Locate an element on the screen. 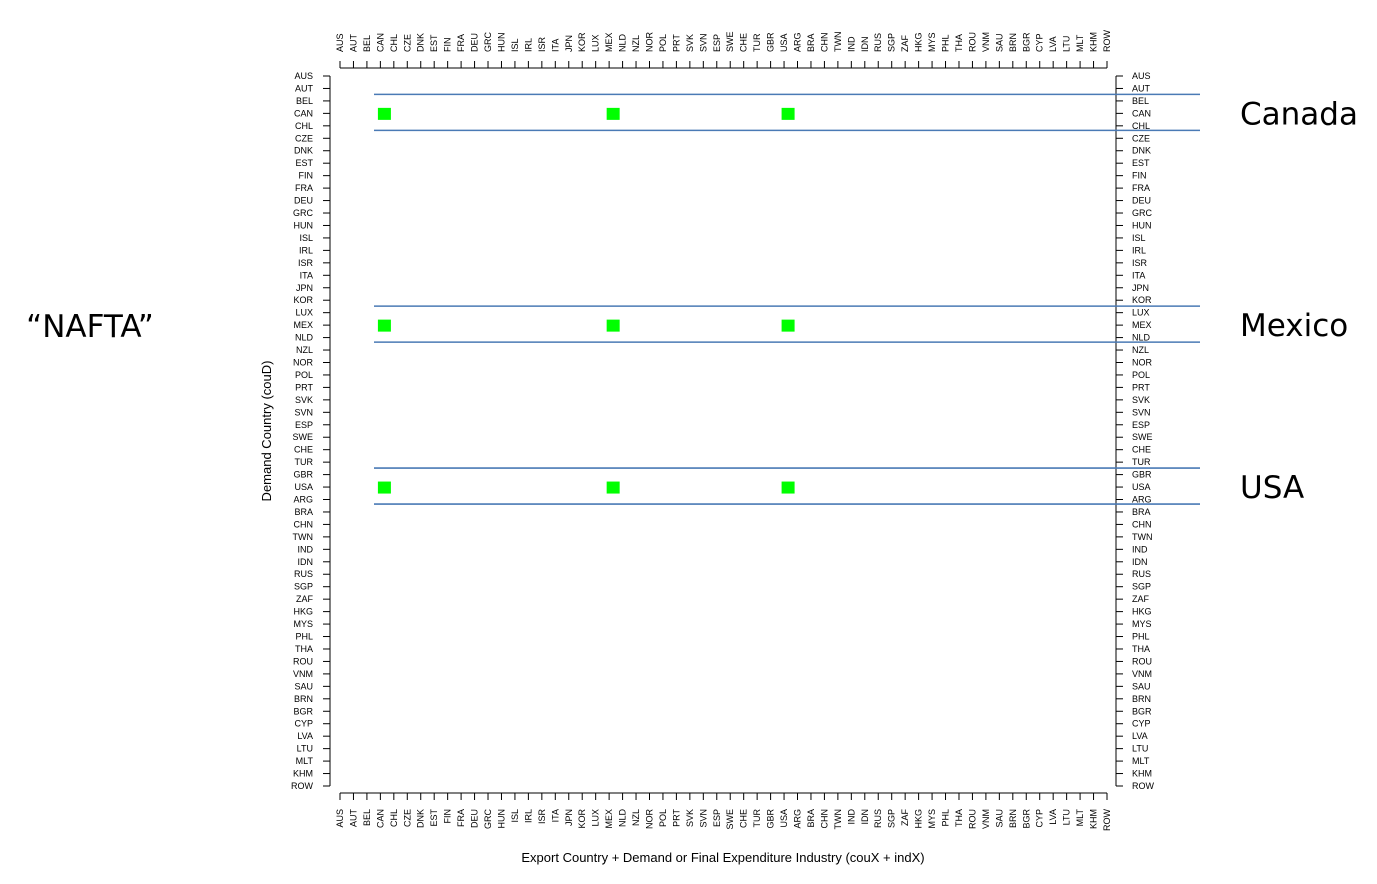  y-left-tick-label: CHL is located at coordinates (304, 126).